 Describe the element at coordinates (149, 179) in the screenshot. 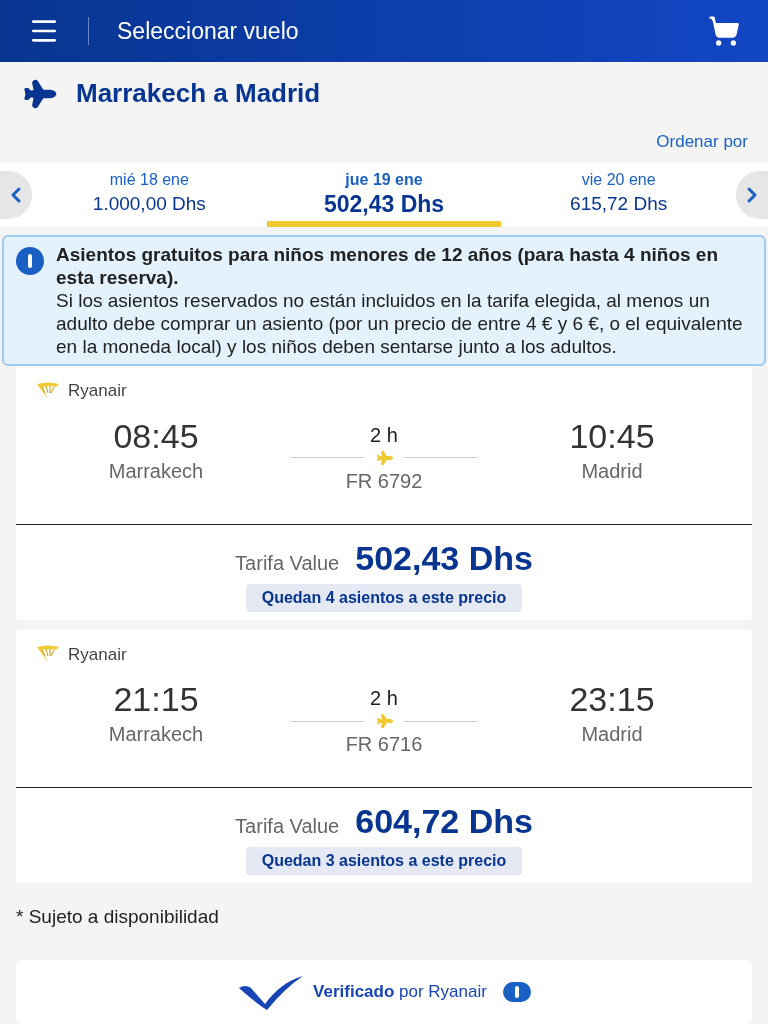

I see `date-label: mié 18 ene` at that location.